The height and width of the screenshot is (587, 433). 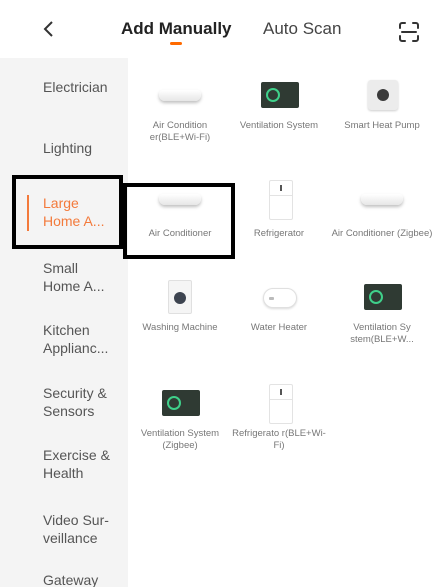 I want to click on device-washing-machine: Washing Machine, so click(x=180, y=306).